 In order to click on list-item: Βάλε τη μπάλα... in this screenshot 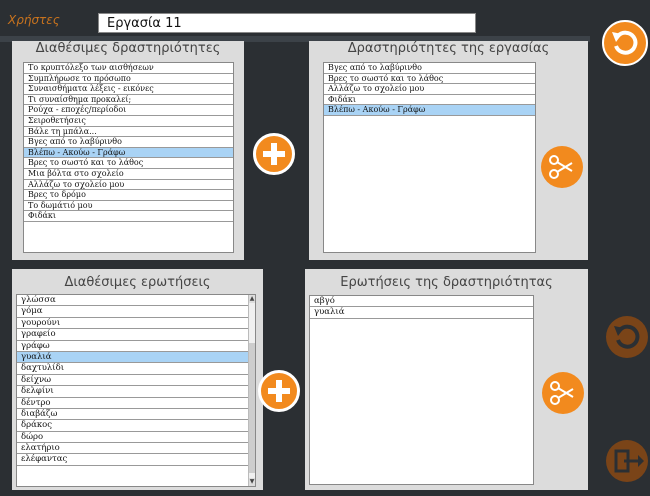, I will do `click(128, 132)`.